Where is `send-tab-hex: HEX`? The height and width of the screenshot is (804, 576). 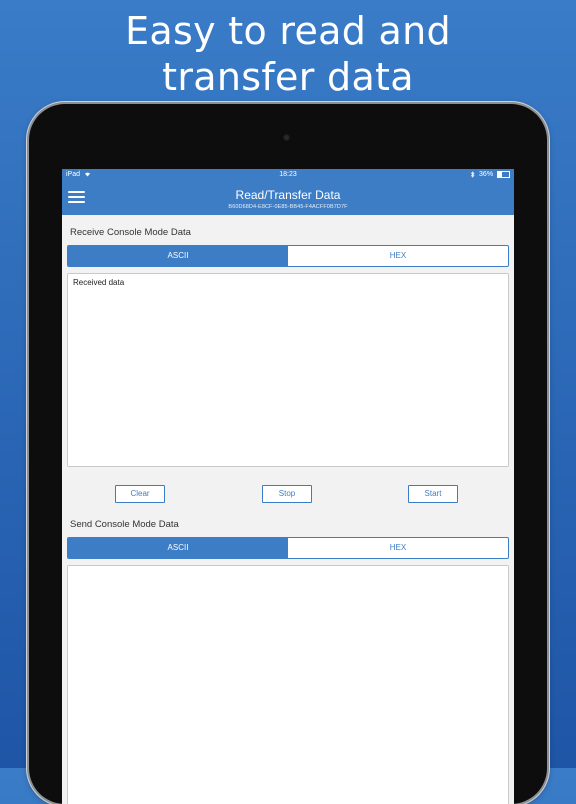
send-tab-hex: HEX is located at coordinates (398, 548).